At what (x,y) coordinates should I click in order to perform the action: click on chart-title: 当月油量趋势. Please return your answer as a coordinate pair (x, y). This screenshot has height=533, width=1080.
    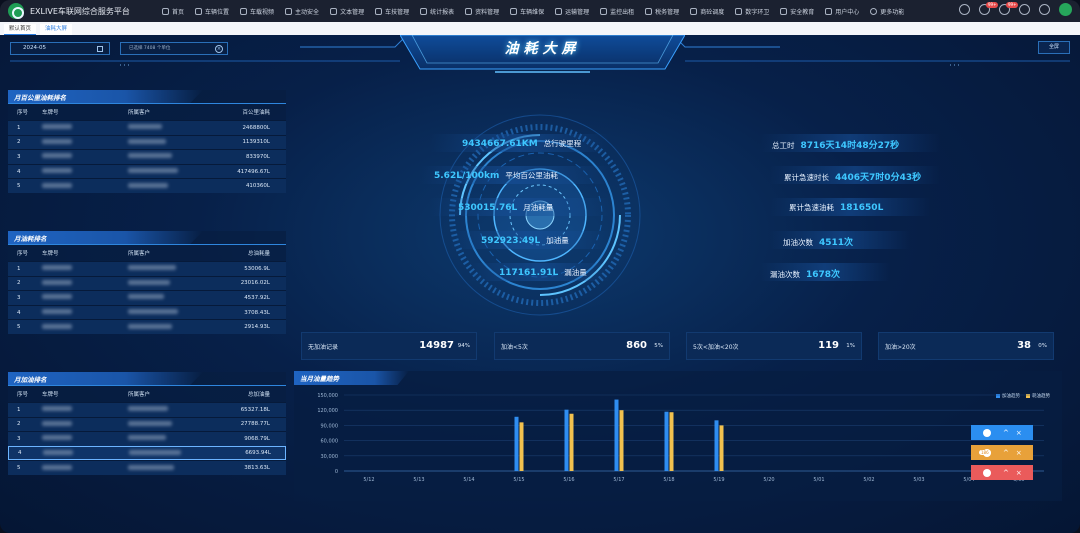
    Looking at the image, I should click on (319, 379).